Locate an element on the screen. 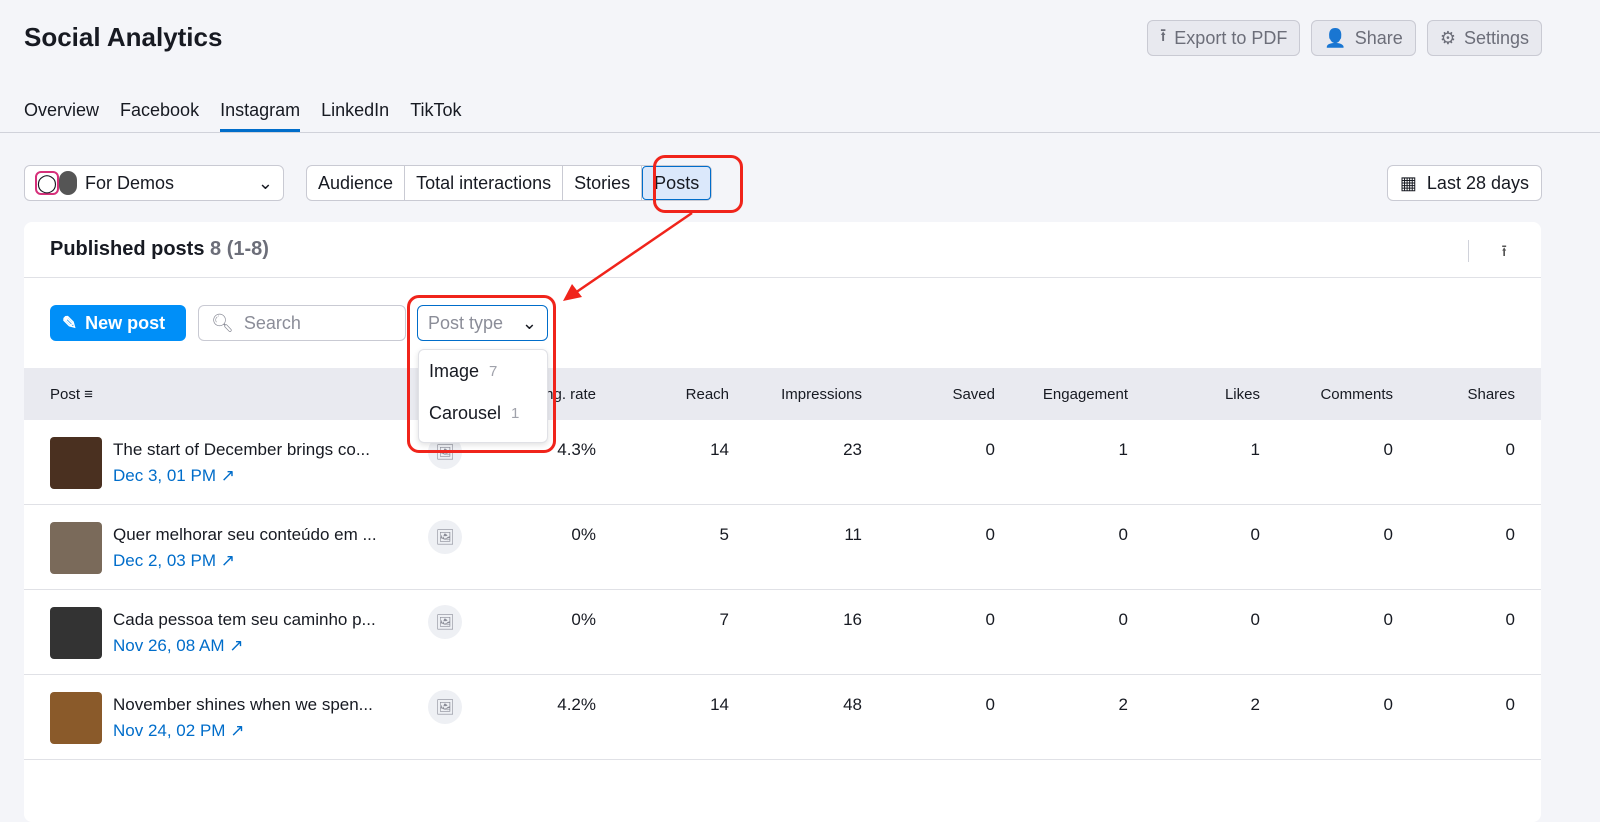 The image size is (1600, 822). option-carousel: Carousel 1 is located at coordinates (483, 413).